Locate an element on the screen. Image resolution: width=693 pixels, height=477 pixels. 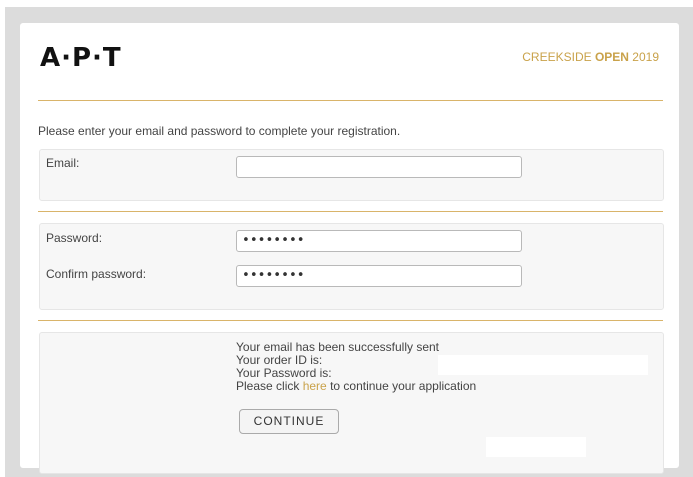
password-divider is located at coordinates (350, 320).